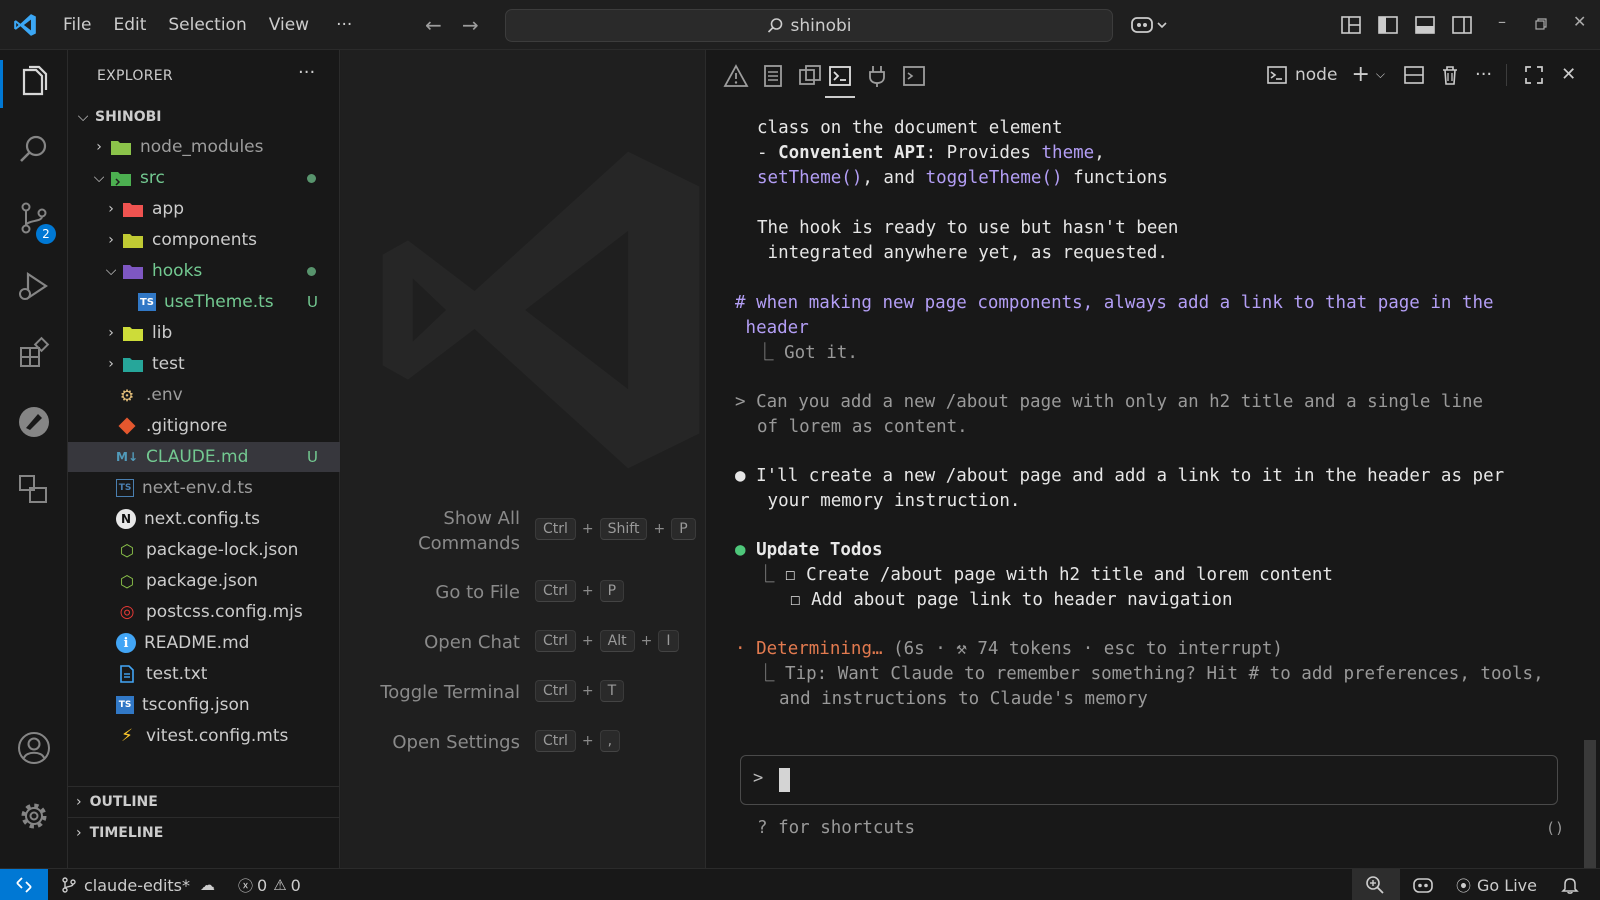  I want to click on shortcut-open-settings: Open Settings Ctrl + ,, so click(523, 755).